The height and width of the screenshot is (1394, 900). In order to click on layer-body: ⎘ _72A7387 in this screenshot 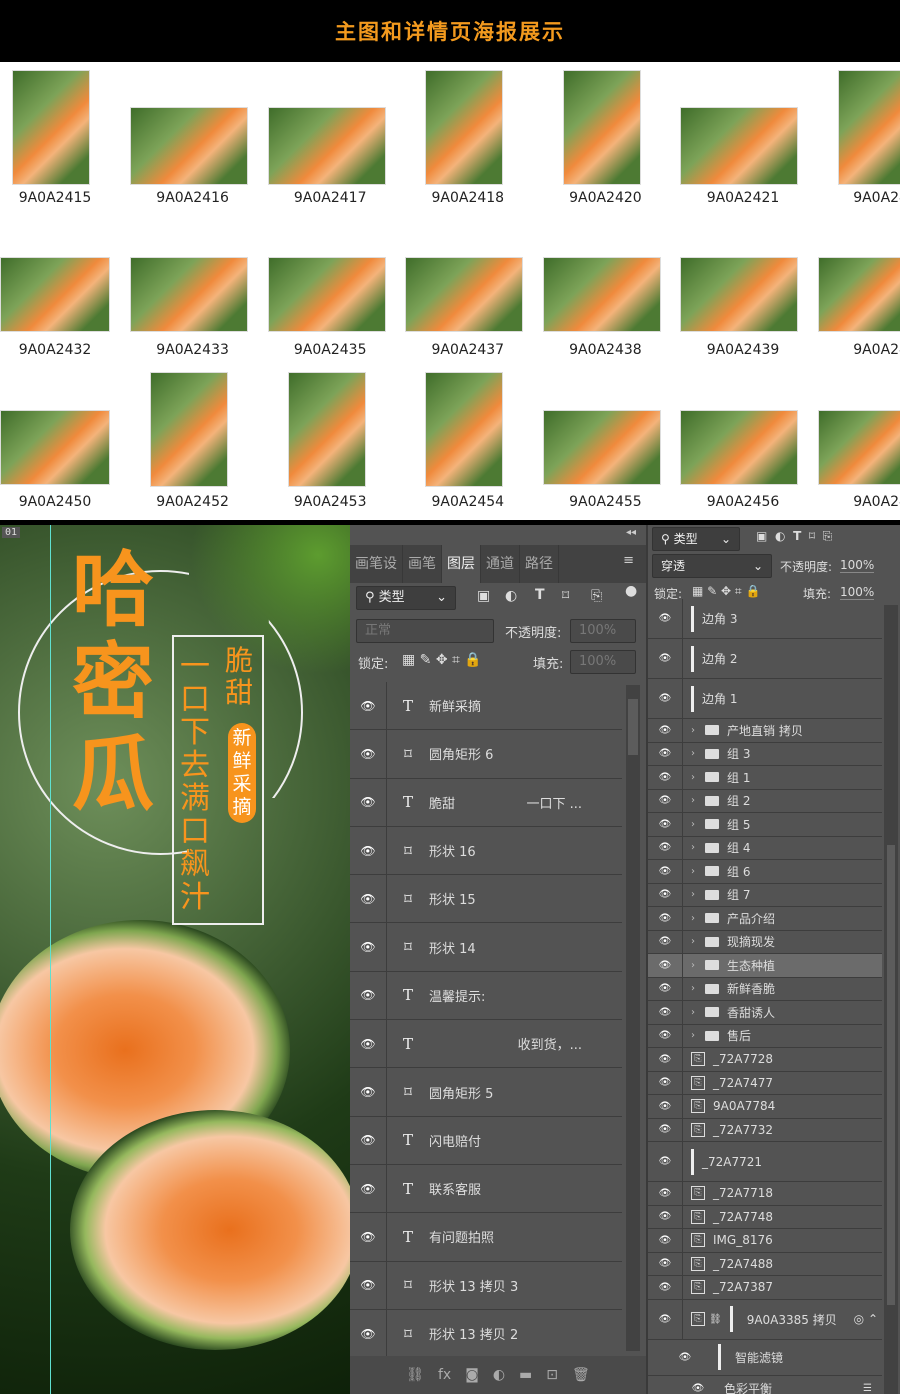, I will do `click(782, 1287)`.